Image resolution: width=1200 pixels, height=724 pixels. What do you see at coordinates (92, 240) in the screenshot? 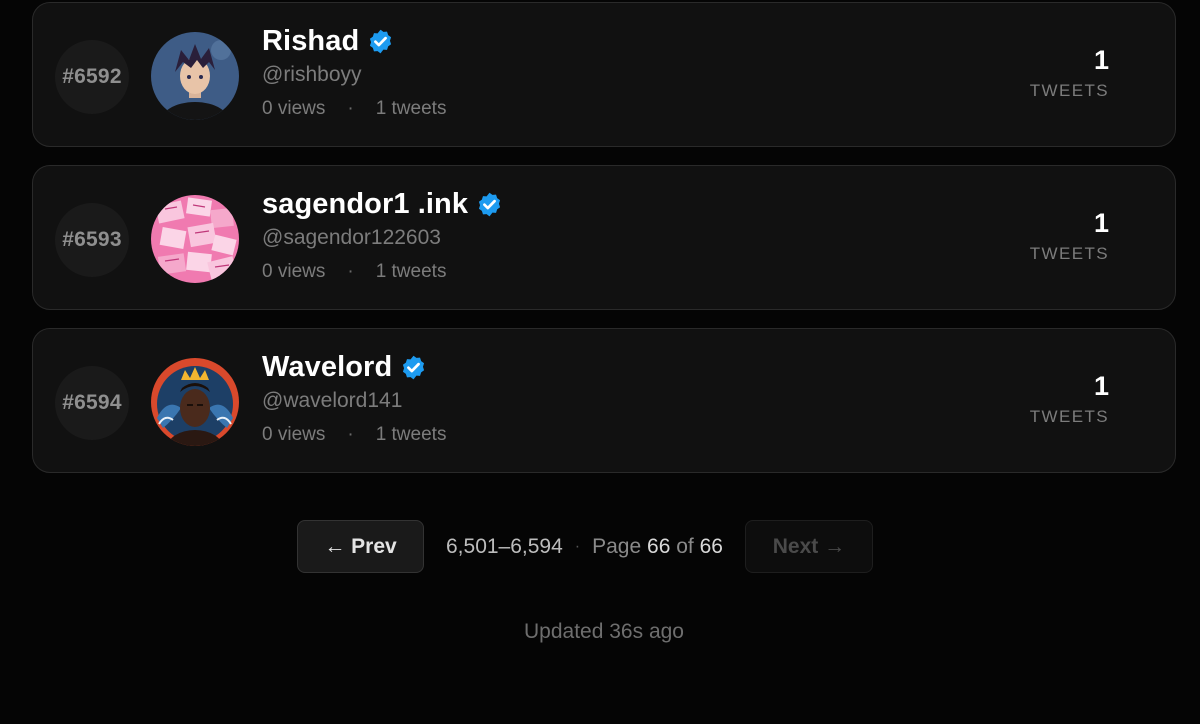
I see `rank-badge: #6593` at bounding box center [92, 240].